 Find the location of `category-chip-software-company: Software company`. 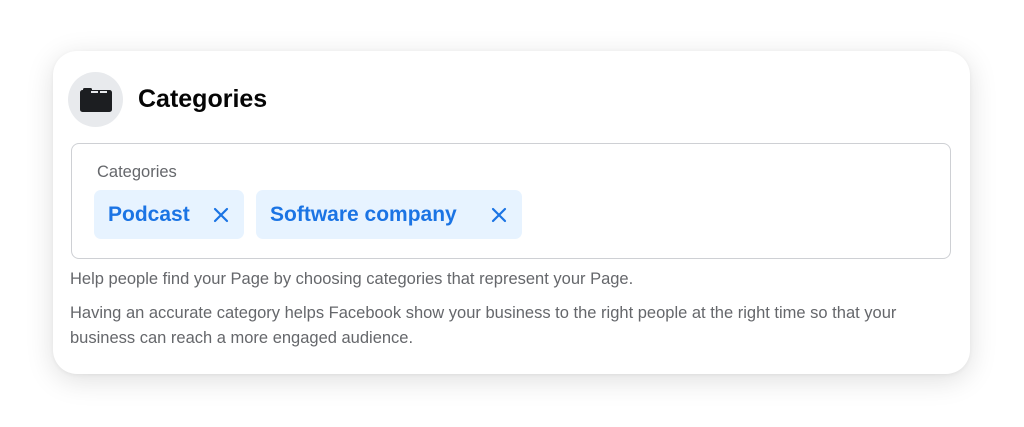

category-chip-software-company: Software company is located at coordinates (389, 214).